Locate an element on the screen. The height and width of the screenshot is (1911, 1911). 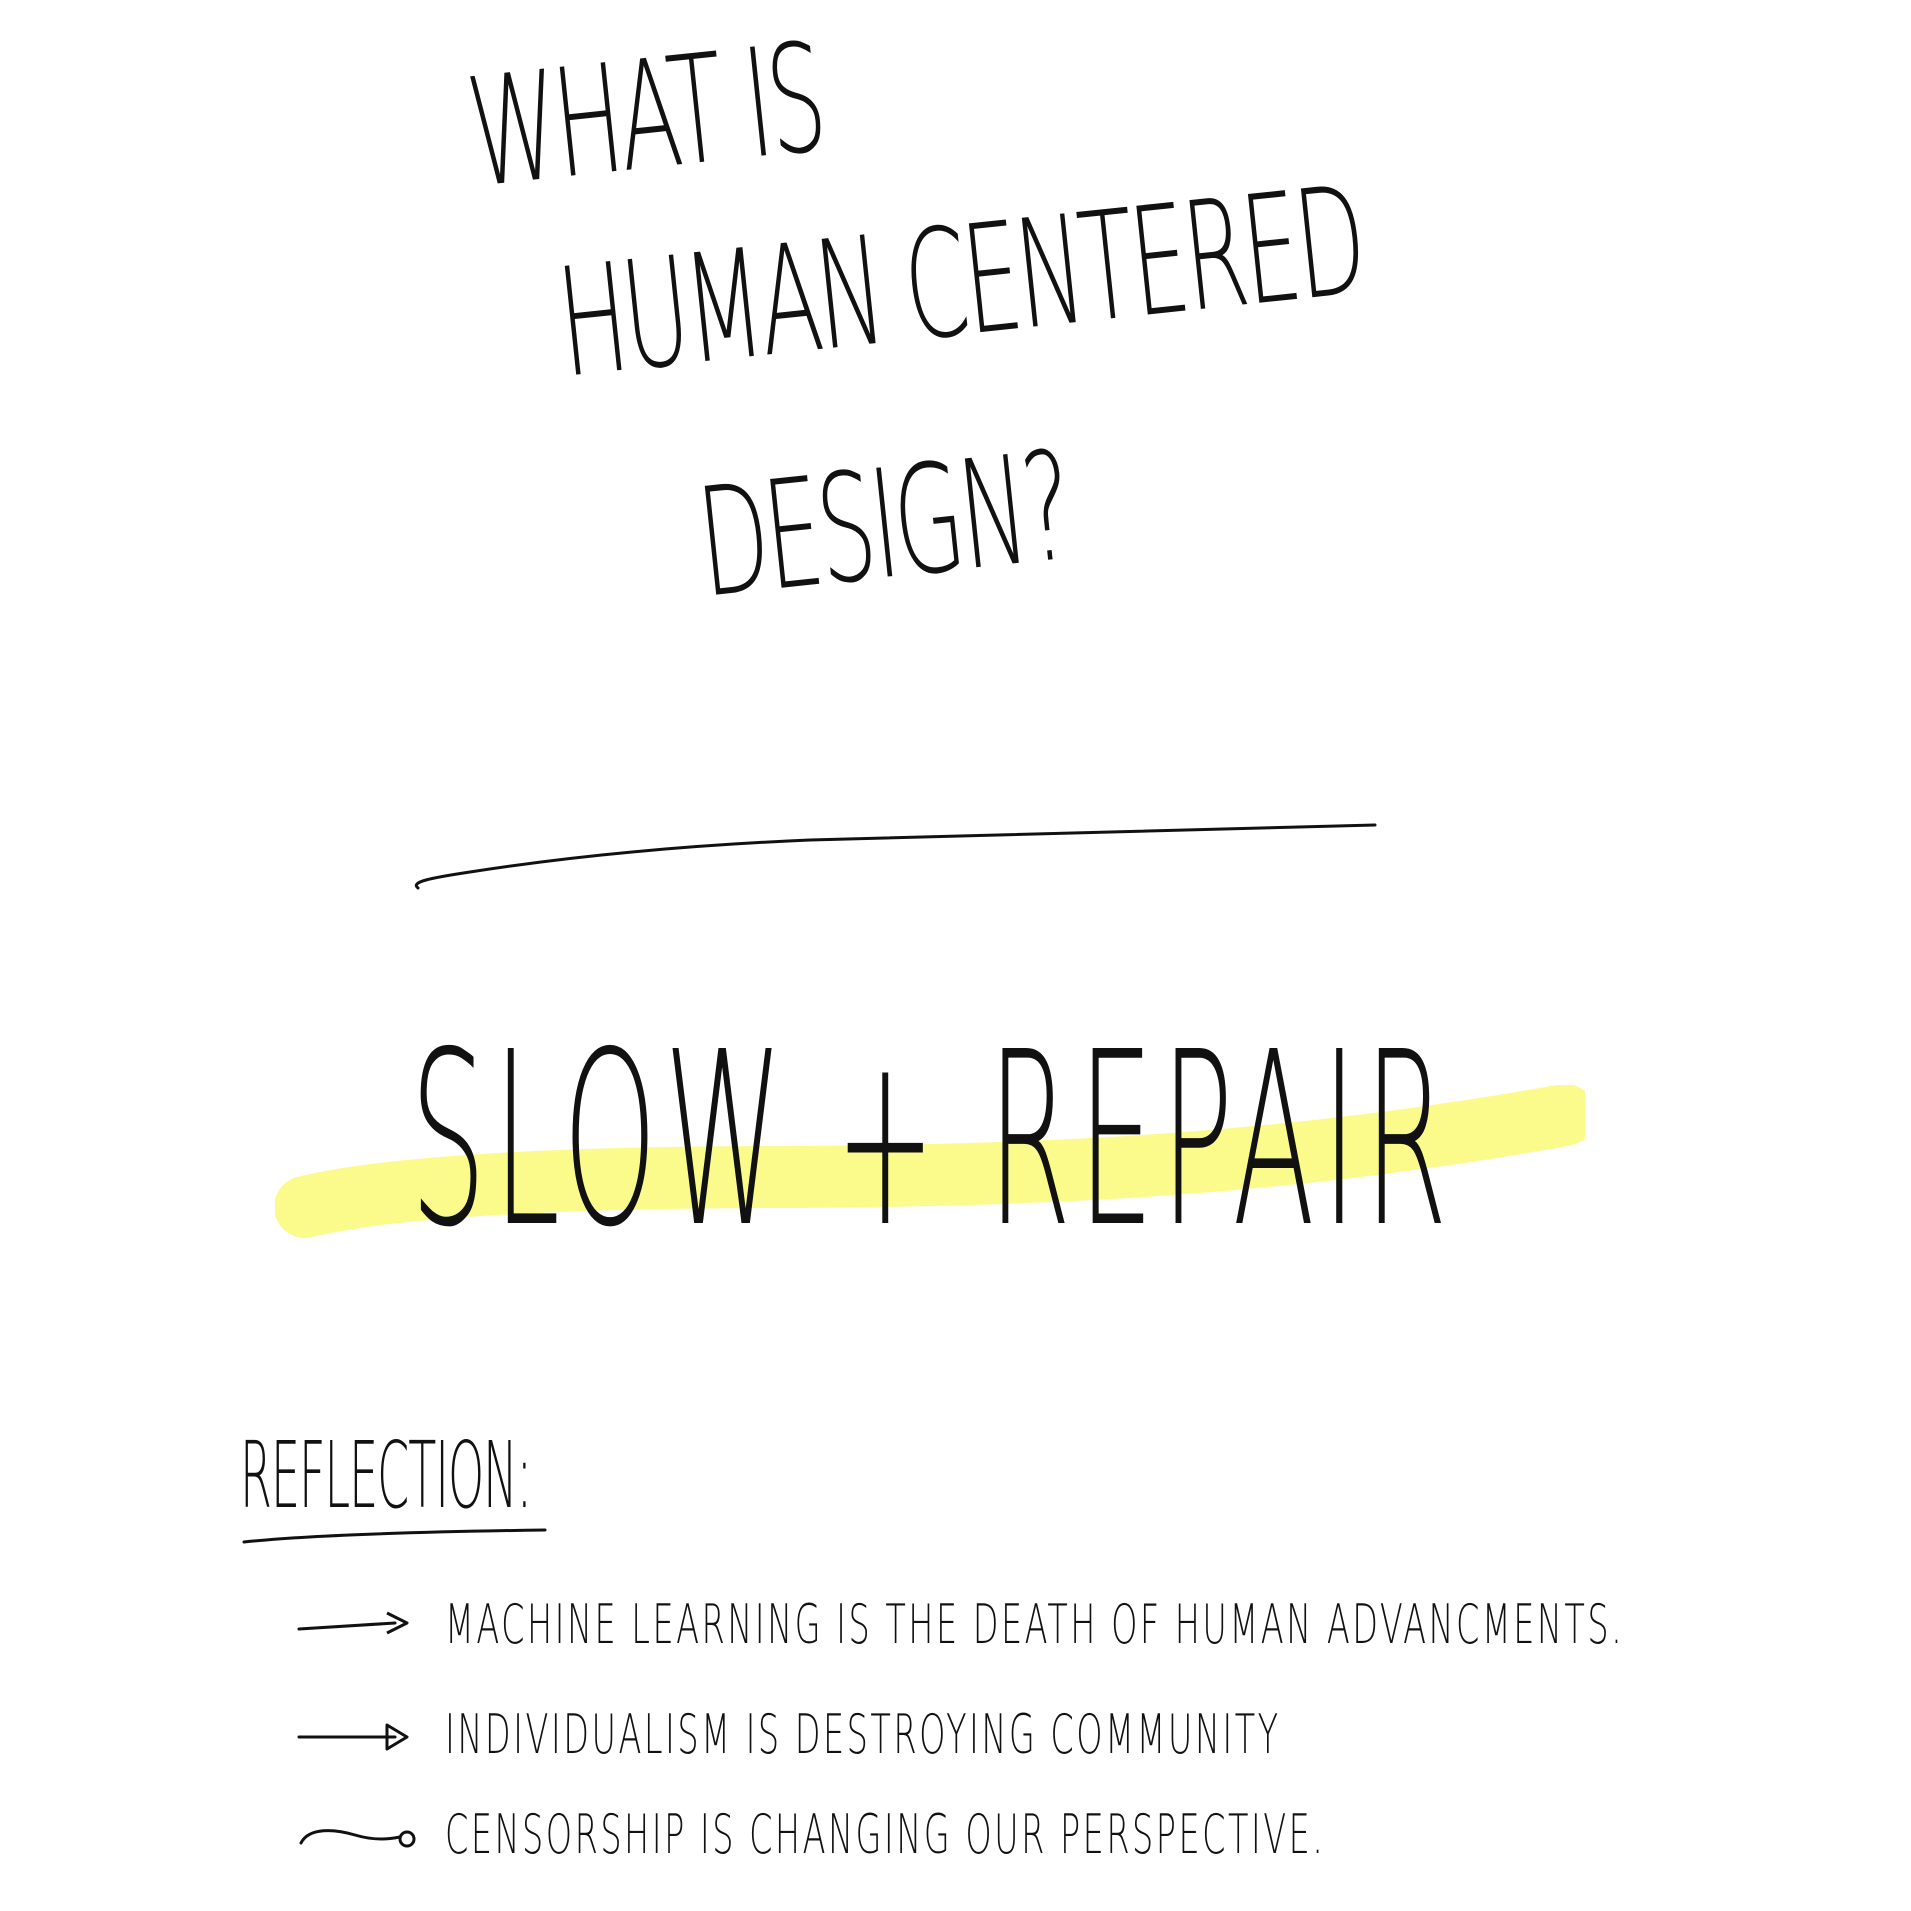
reflection-point: INDIVIDUALISM IS DESTROYING COMMUNITY is located at coordinates (1020, 1740).